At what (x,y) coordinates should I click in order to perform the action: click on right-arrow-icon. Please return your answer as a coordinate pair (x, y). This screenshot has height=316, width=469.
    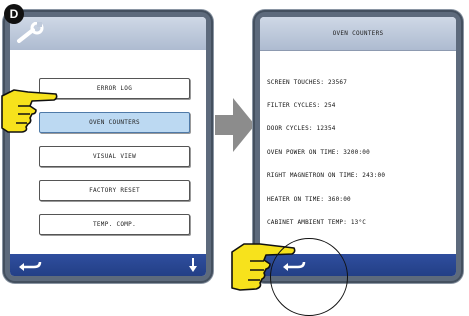
    Looking at the image, I should click on (235, 125).